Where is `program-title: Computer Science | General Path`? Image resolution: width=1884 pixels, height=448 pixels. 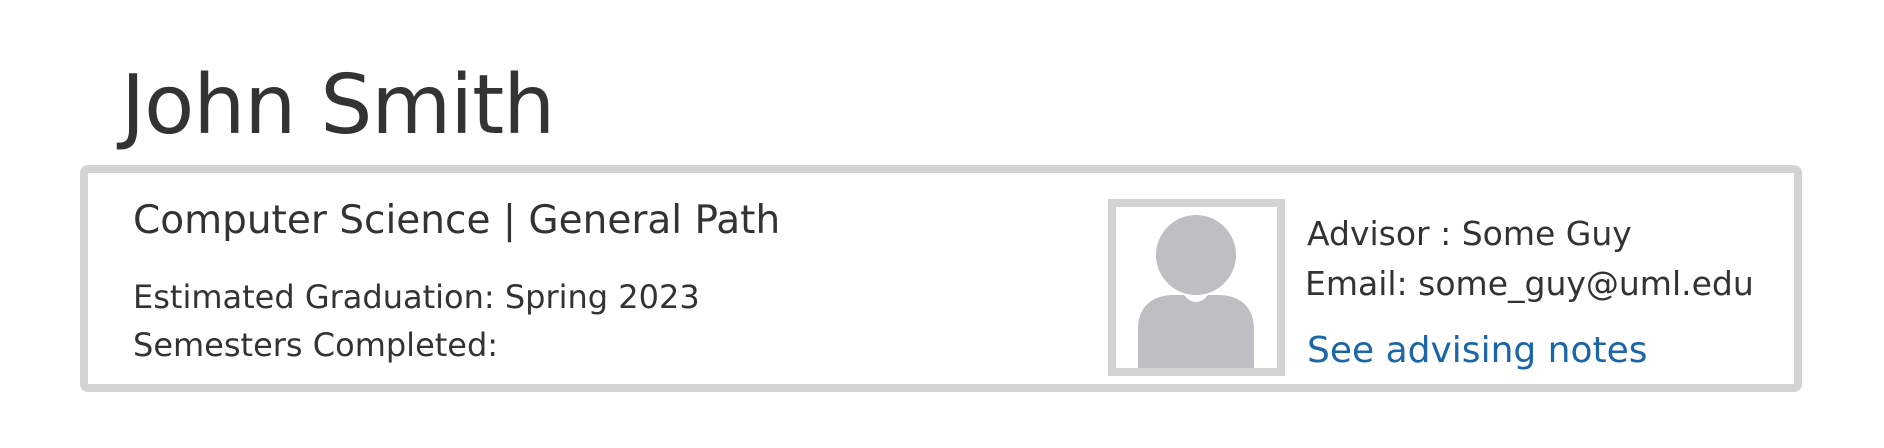
program-title: Computer Science | General Path is located at coordinates (457, 220).